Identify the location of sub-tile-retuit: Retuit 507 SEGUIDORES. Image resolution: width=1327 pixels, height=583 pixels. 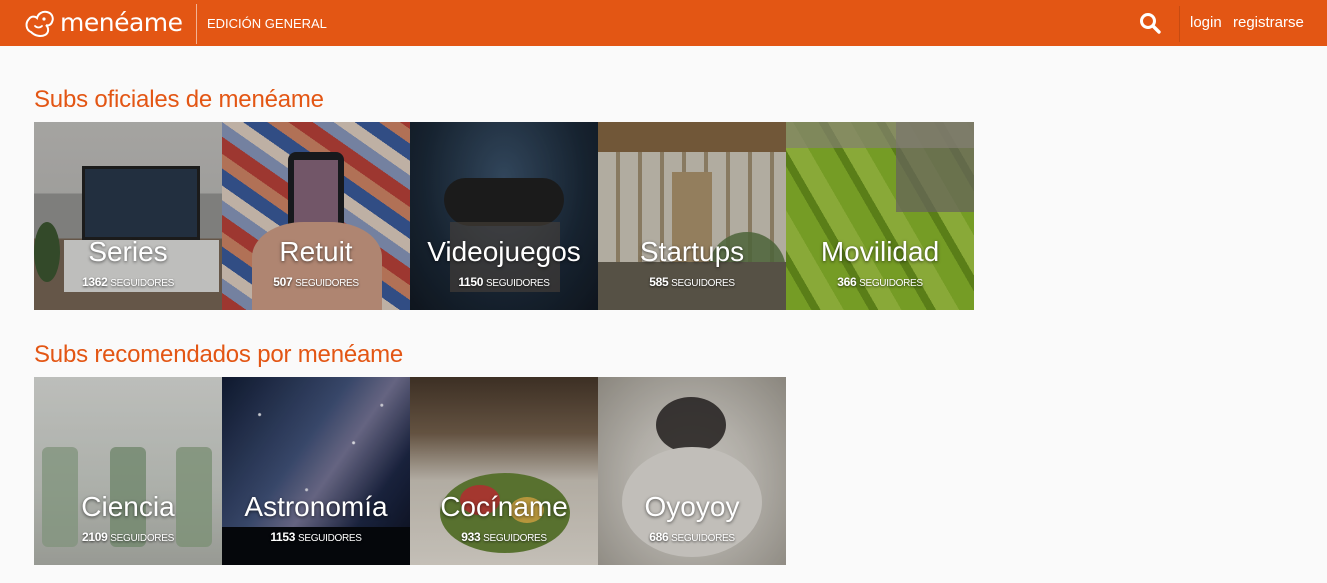
(316, 216).